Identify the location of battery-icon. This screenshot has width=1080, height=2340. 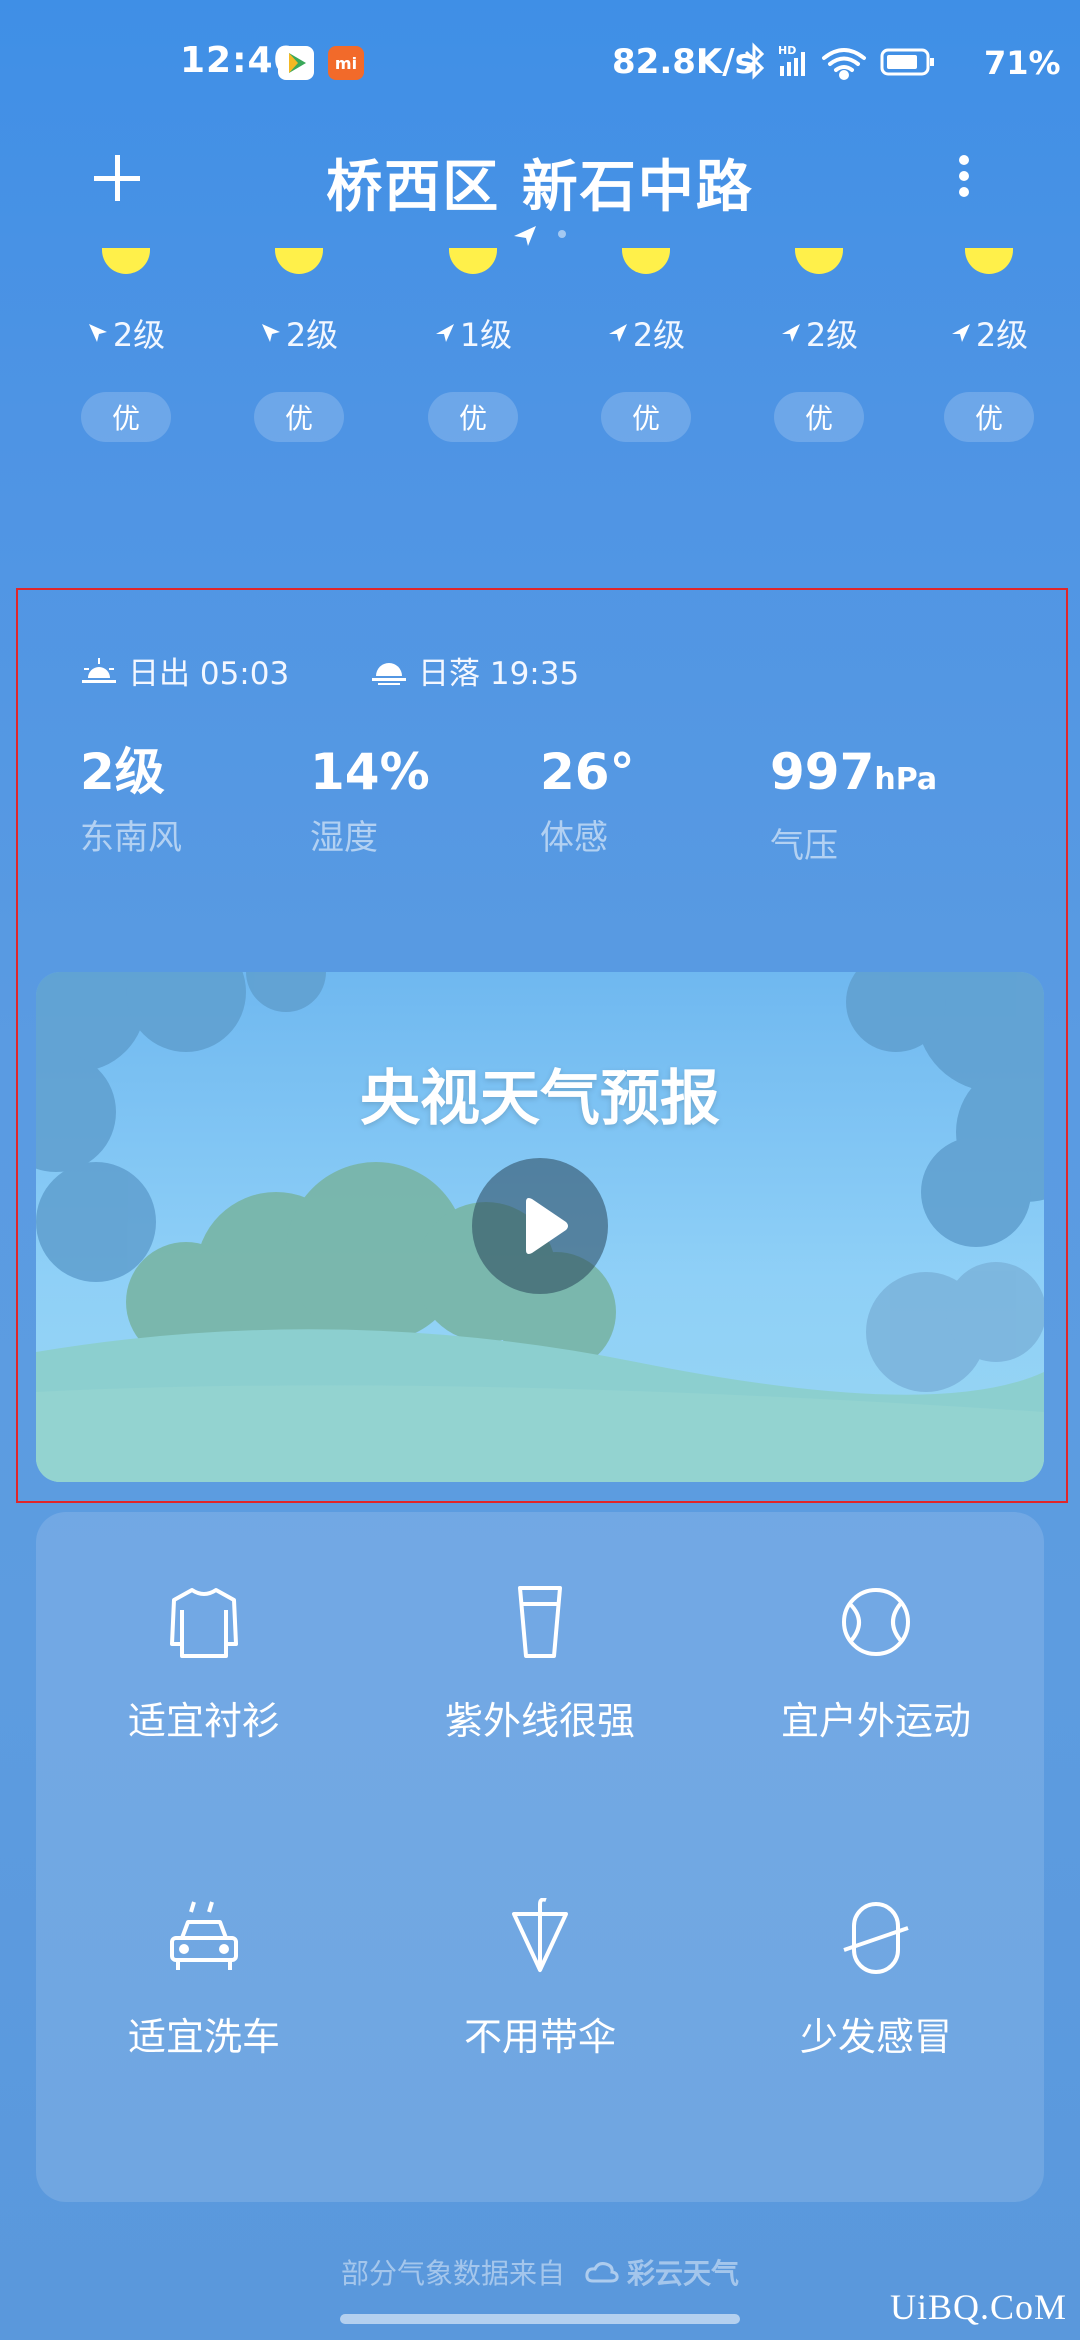
(907, 62).